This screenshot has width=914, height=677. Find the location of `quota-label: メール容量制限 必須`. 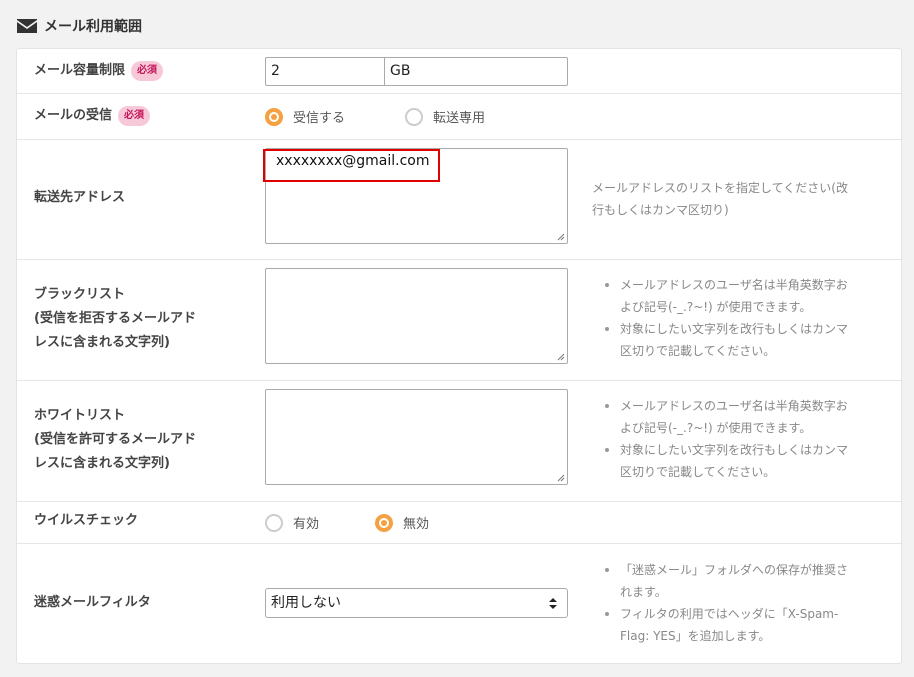

quota-label: メール容量制限 必須 is located at coordinates (99, 71).